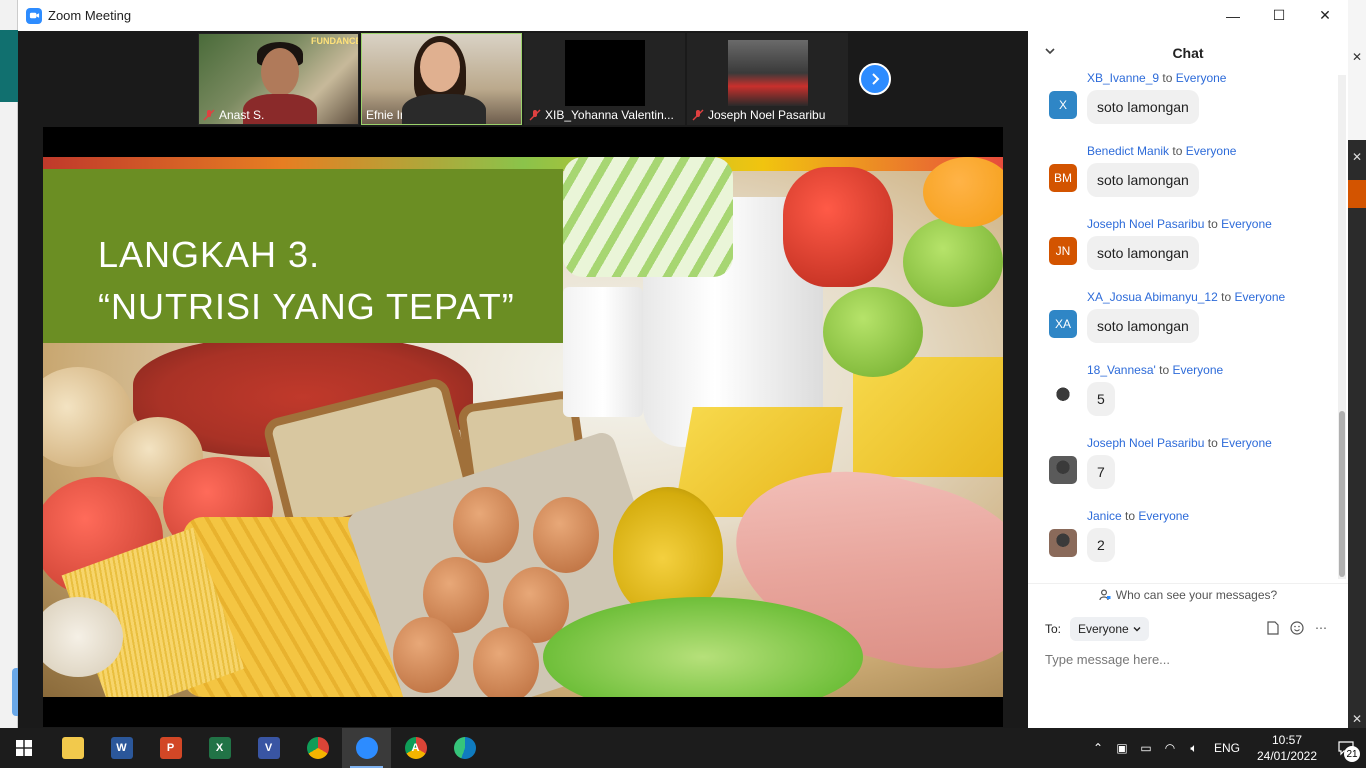 The height and width of the screenshot is (768, 1366). What do you see at coordinates (1121, 370) in the screenshot?
I see `chat-sender: 18_Vannesa'` at bounding box center [1121, 370].